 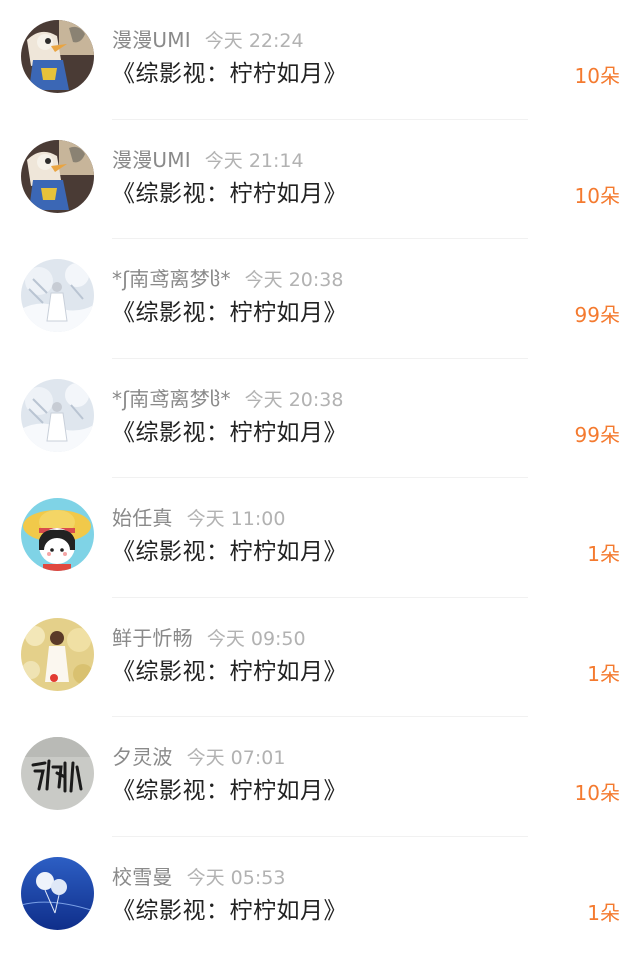 I want to click on calligraphy-avatar-icon, so click(x=57, y=773).